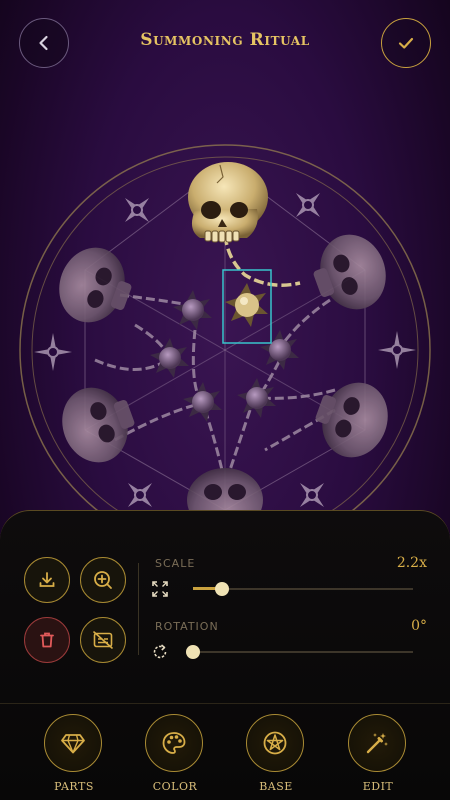  I want to click on scale-thumb, so click(221, 589).